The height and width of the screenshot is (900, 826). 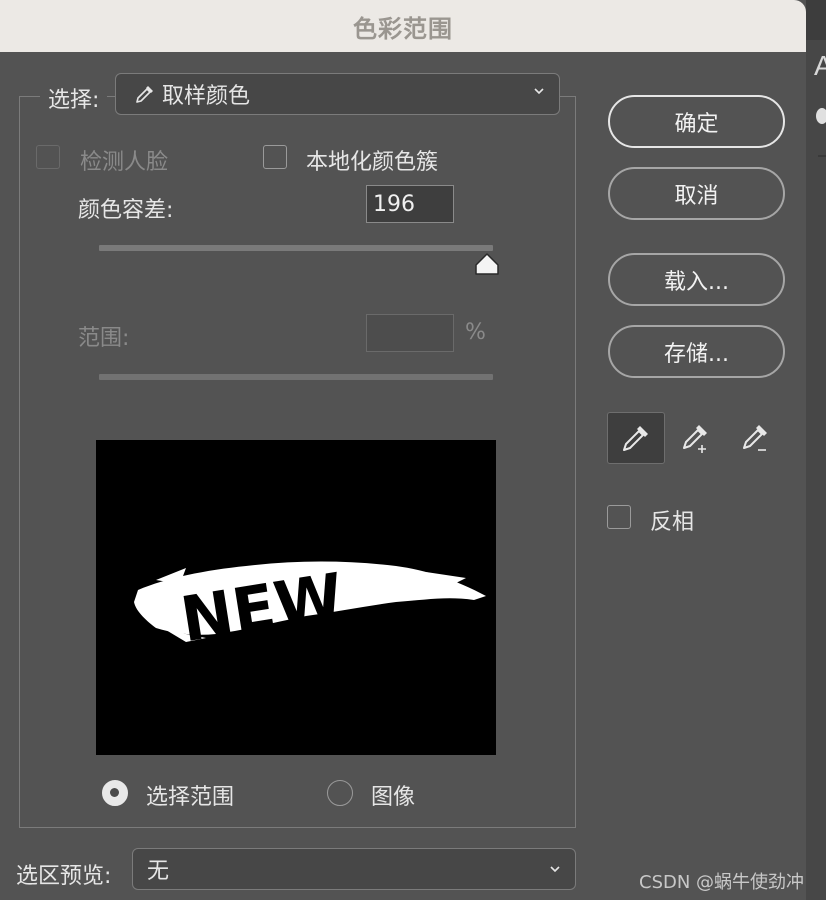 I want to click on range-slider-track, so click(x=296, y=377).